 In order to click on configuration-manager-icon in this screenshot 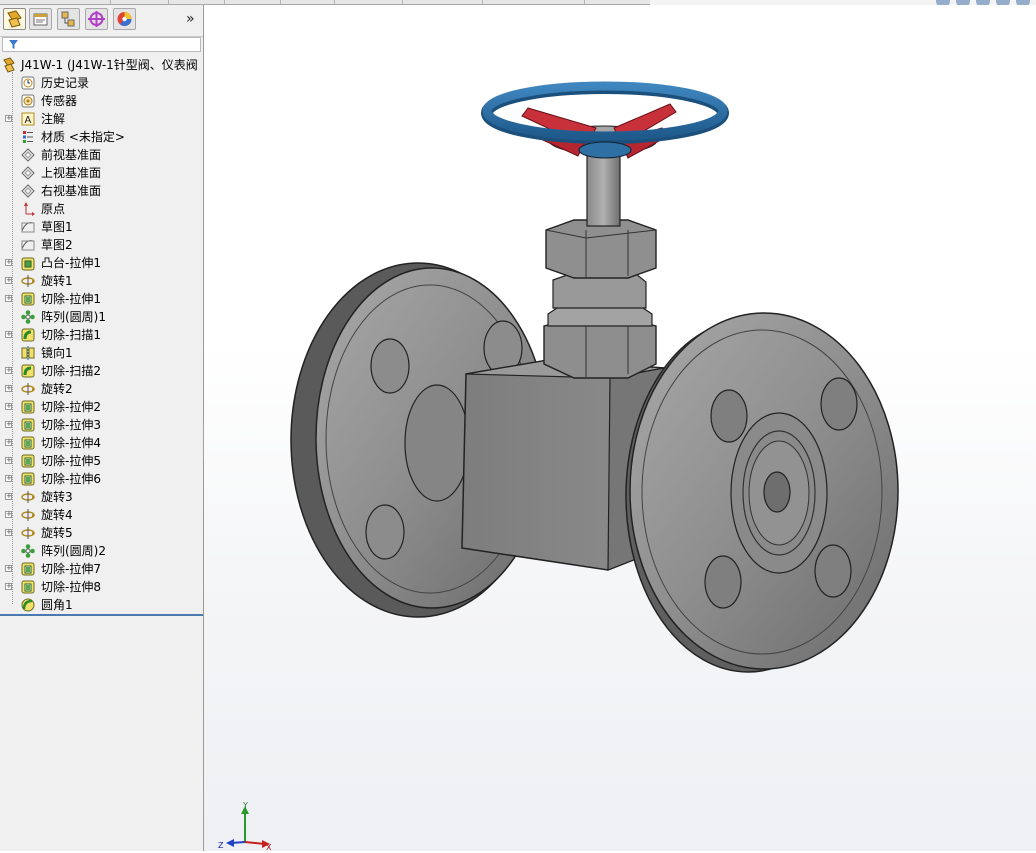, I will do `click(68, 19)`.